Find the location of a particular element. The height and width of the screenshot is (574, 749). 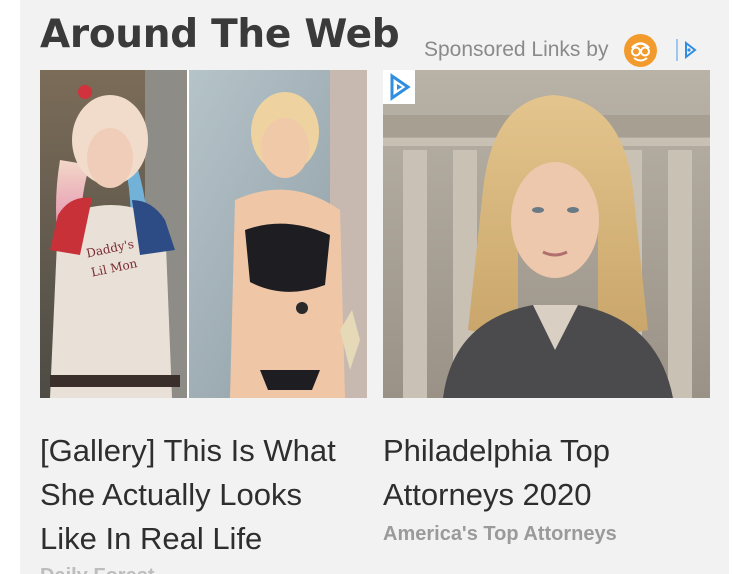

divider is located at coordinates (677, 50).